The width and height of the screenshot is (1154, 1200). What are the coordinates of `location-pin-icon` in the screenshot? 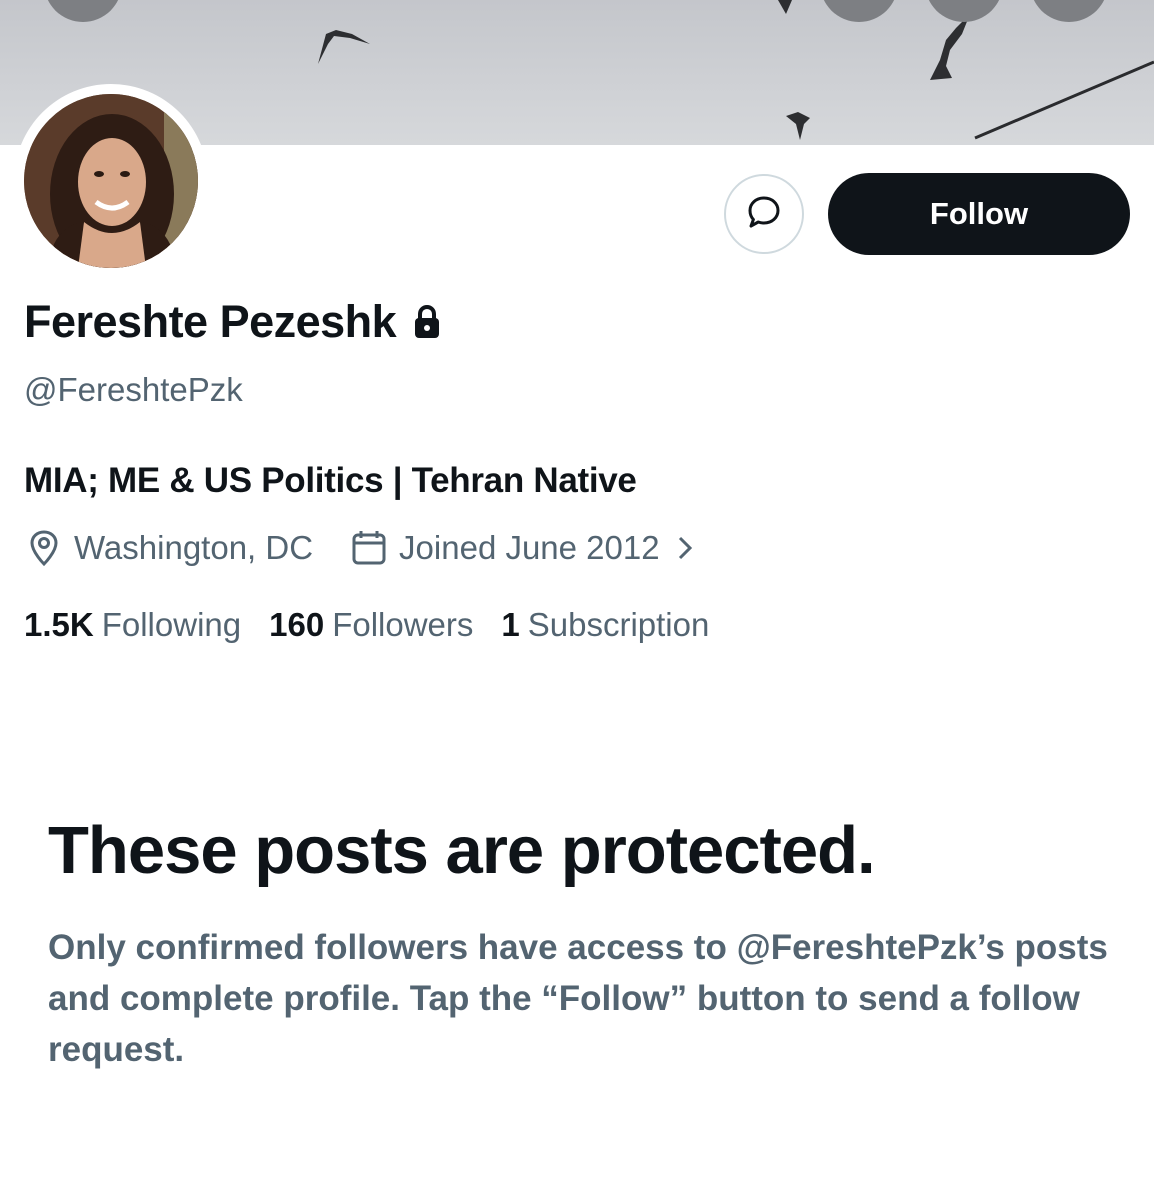 It's located at (44, 548).